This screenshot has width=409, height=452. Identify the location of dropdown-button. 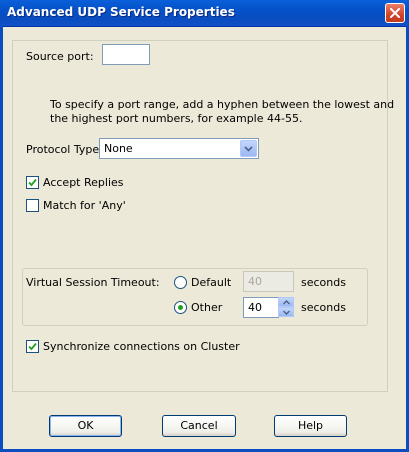
(248, 148).